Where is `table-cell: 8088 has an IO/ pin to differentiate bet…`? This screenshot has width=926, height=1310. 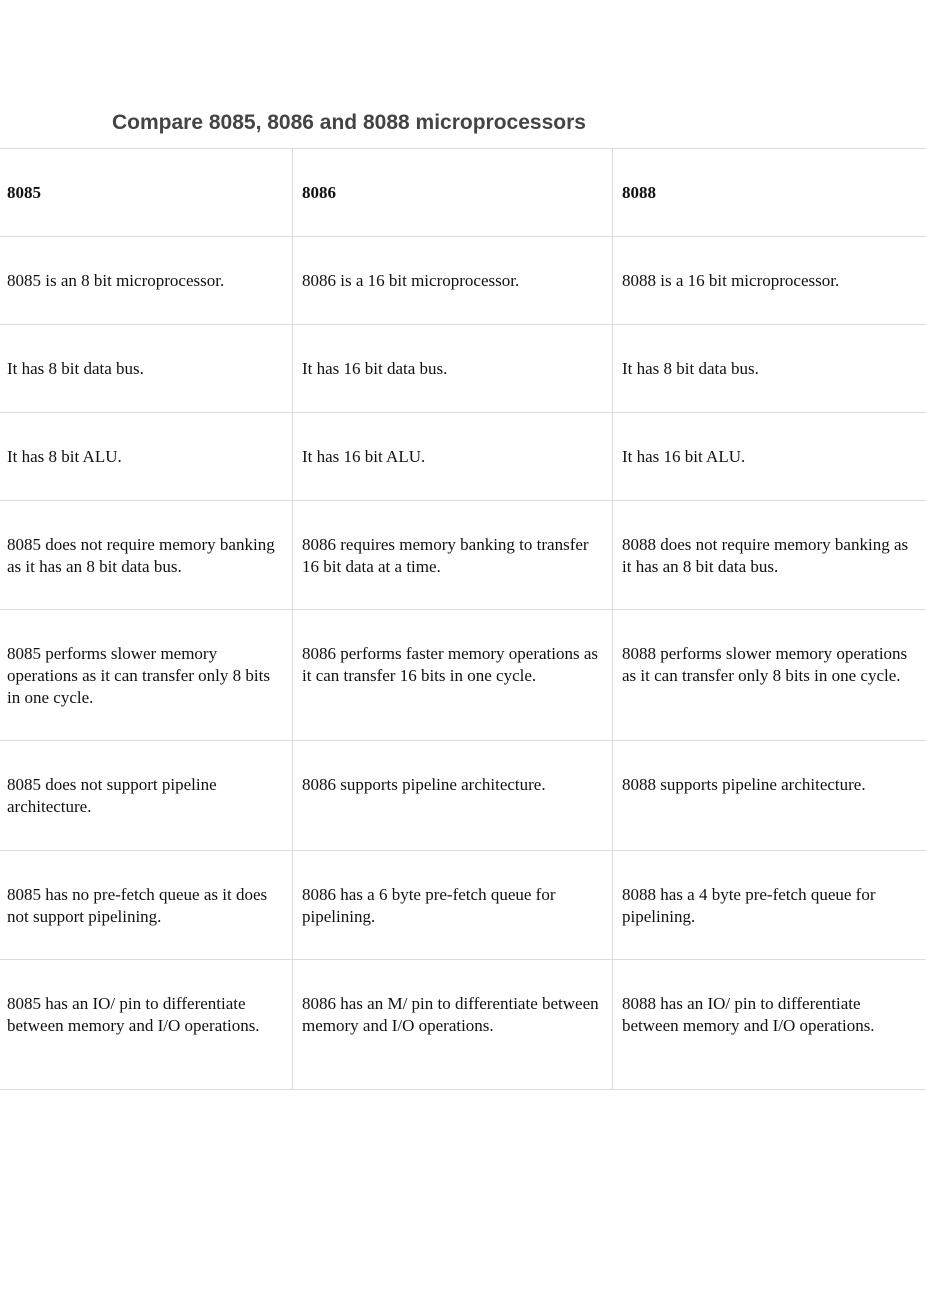
table-cell: 8088 has an IO/ pin to differentiate bet… is located at coordinates (769, 1024).